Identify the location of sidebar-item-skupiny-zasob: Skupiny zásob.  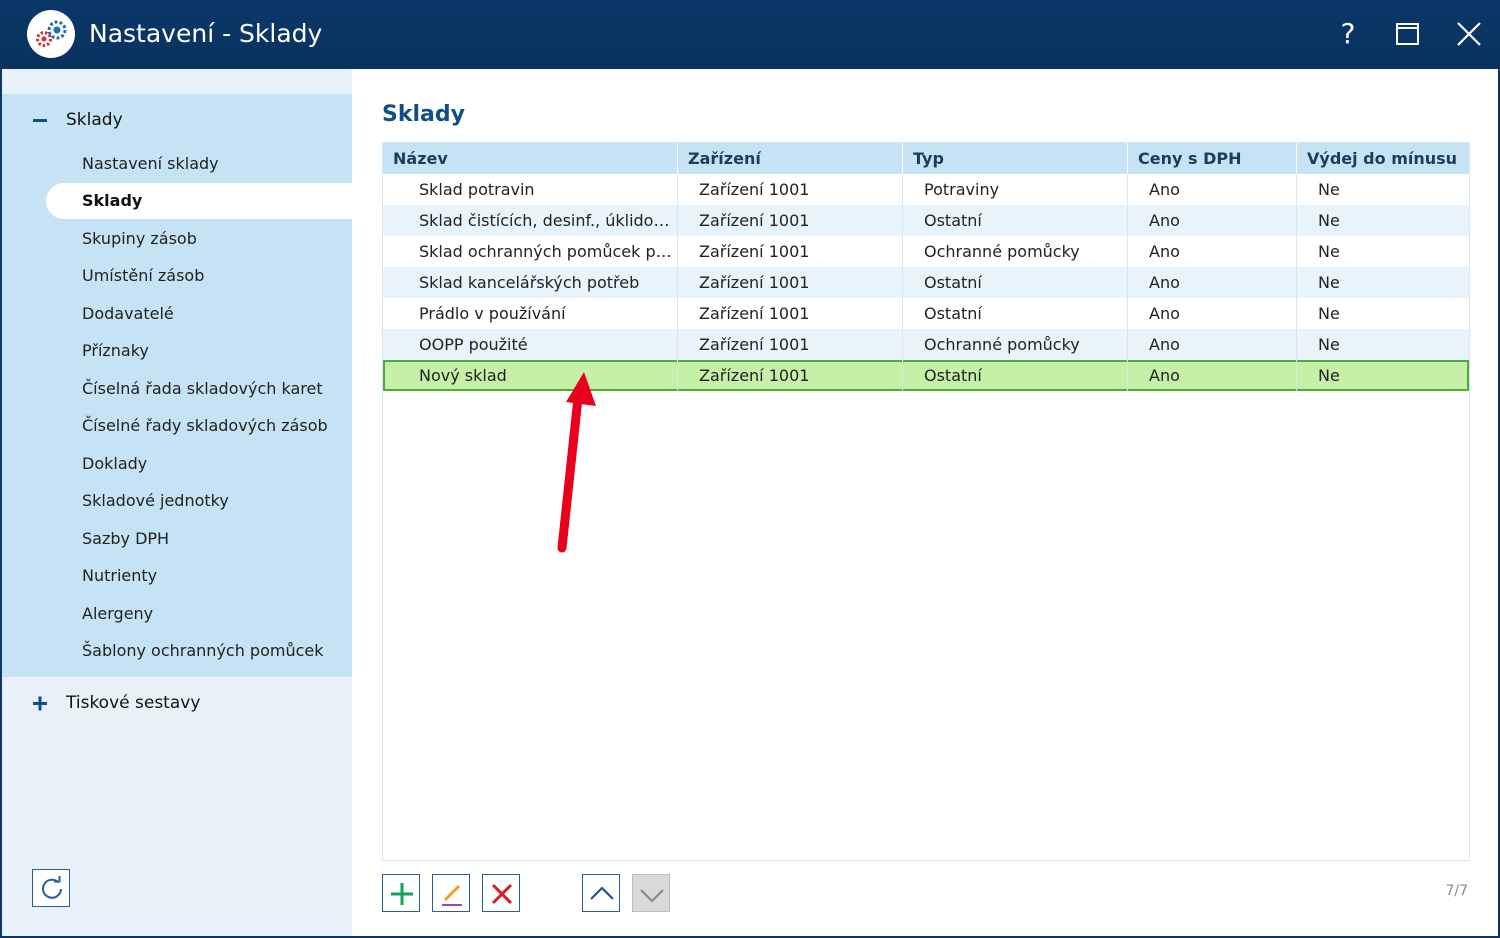
(199, 239).